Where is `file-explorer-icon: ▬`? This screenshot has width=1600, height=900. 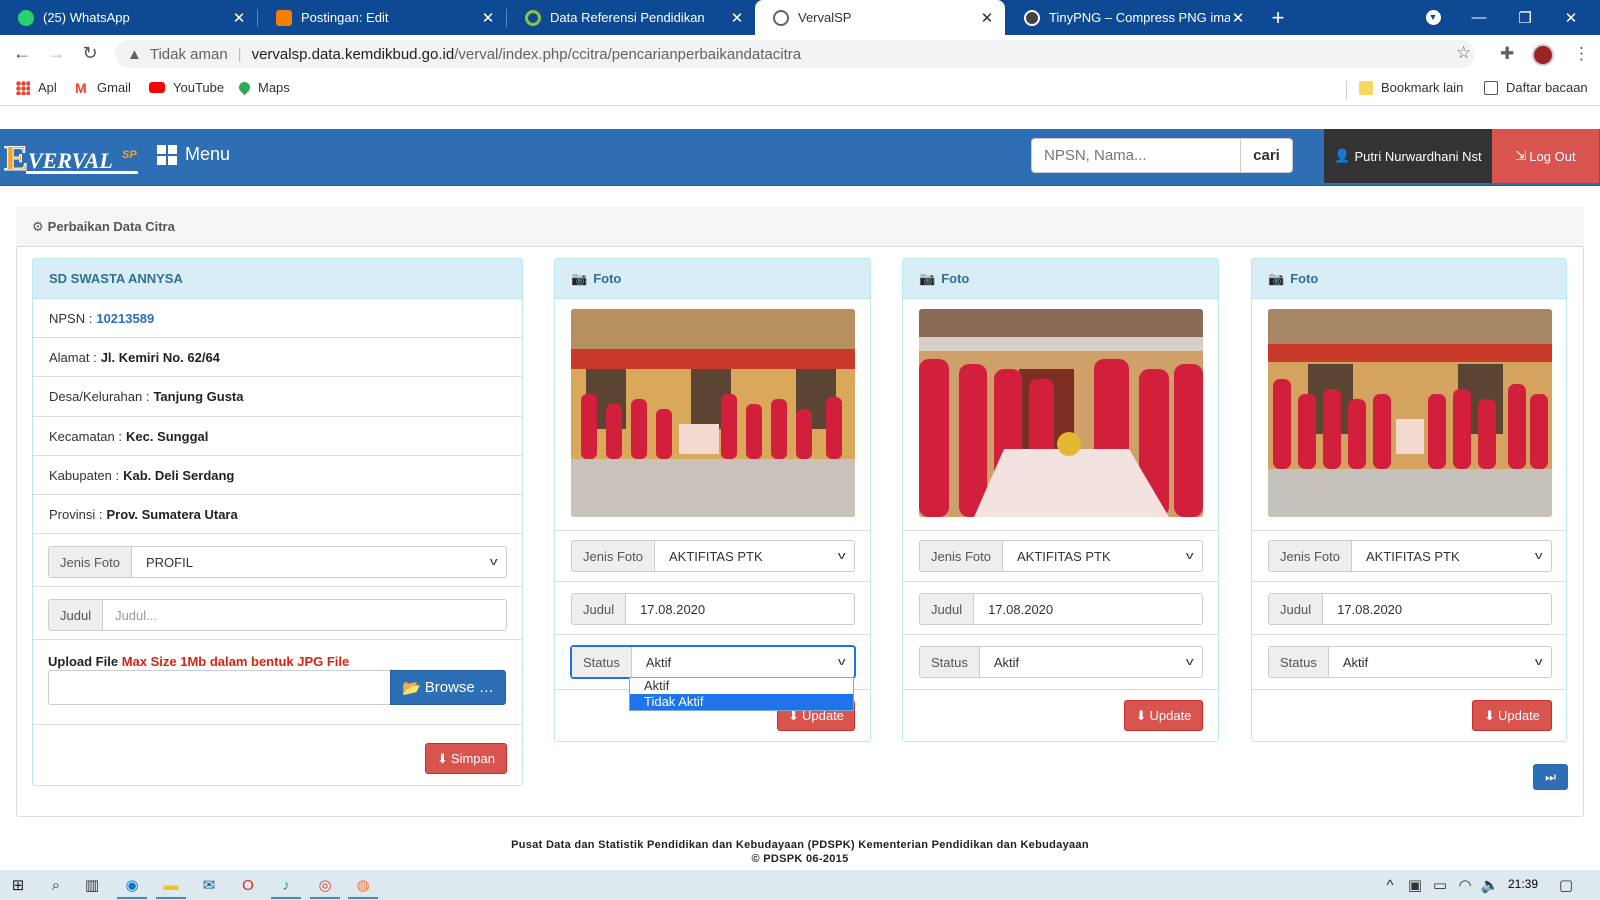
file-explorer-icon: ▬ is located at coordinates (171, 885).